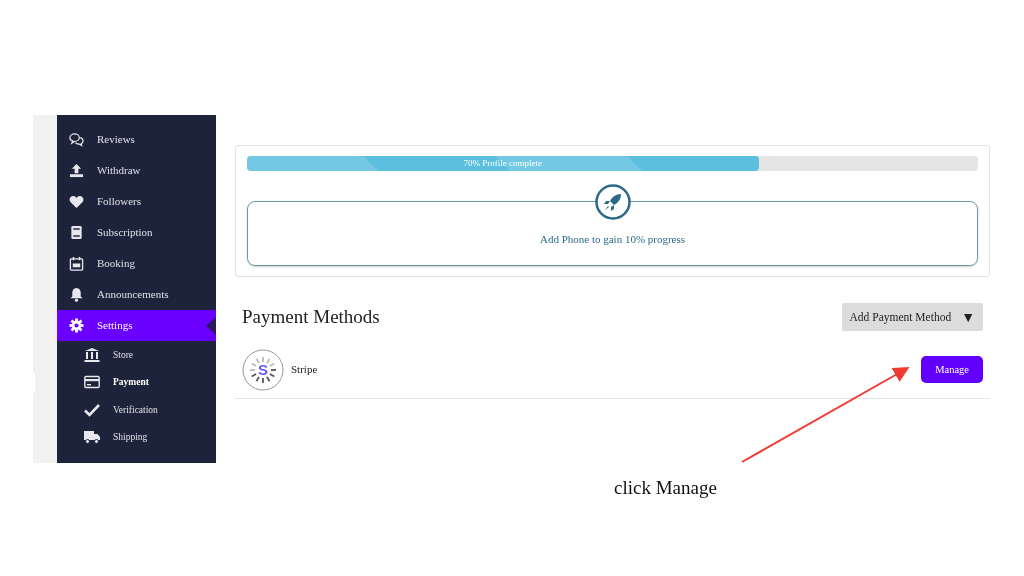 This screenshot has width=1024, height=576. What do you see at coordinates (76, 294) in the screenshot?
I see `bell-icon` at bounding box center [76, 294].